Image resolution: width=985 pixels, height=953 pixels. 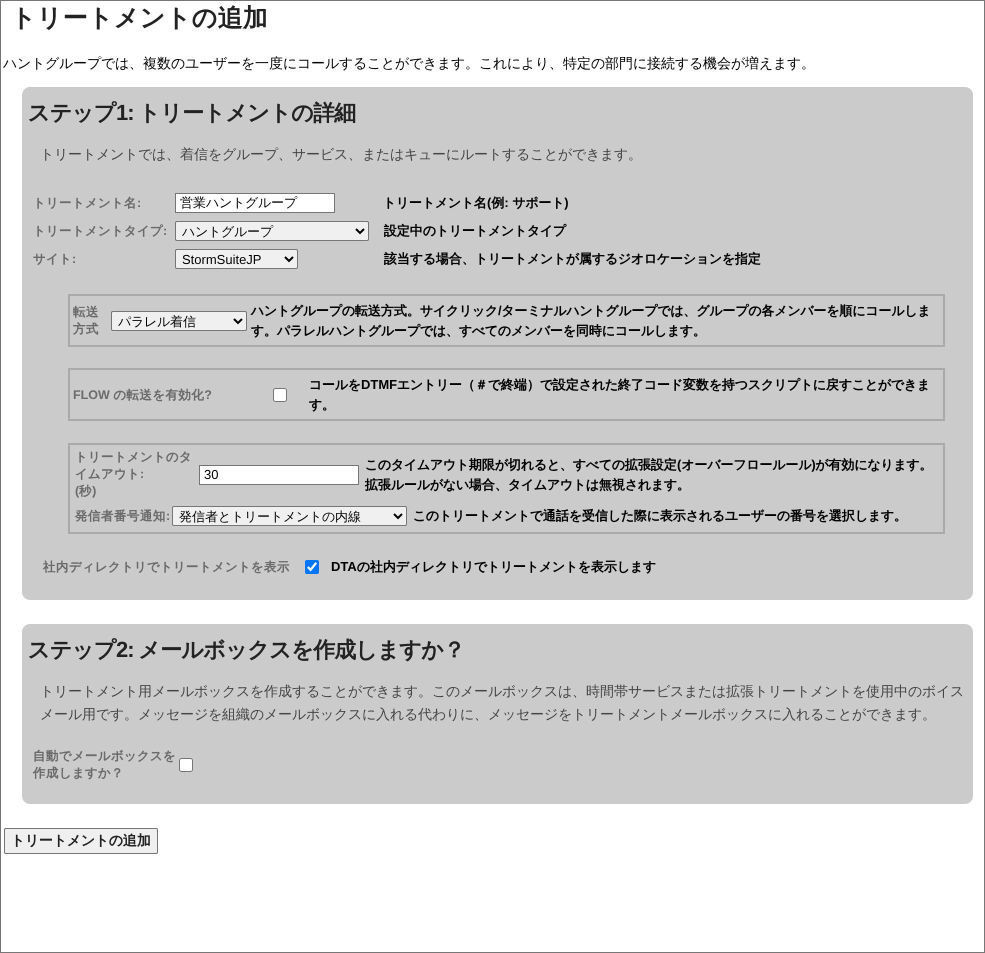 I want to click on dropdown: ハントグループ, so click(x=272, y=231).